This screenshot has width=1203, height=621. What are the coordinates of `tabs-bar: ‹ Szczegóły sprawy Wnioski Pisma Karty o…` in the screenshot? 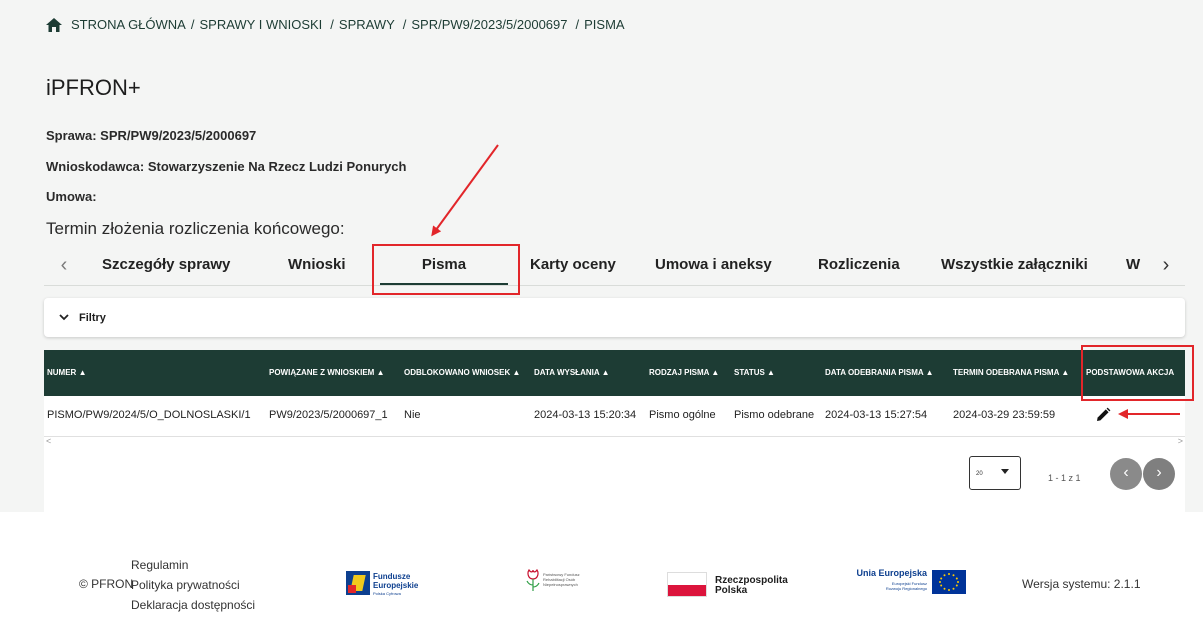 It's located at (614, 266).